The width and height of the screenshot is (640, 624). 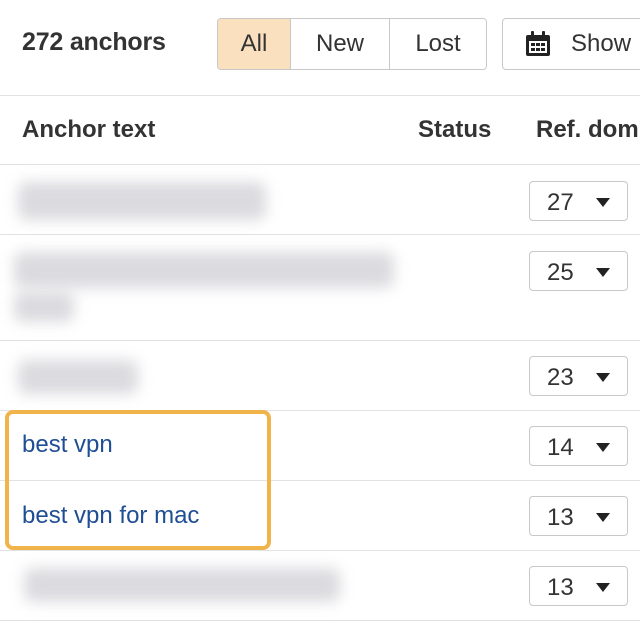 I want to click on show-label: Show, so click(x=601, y=43).